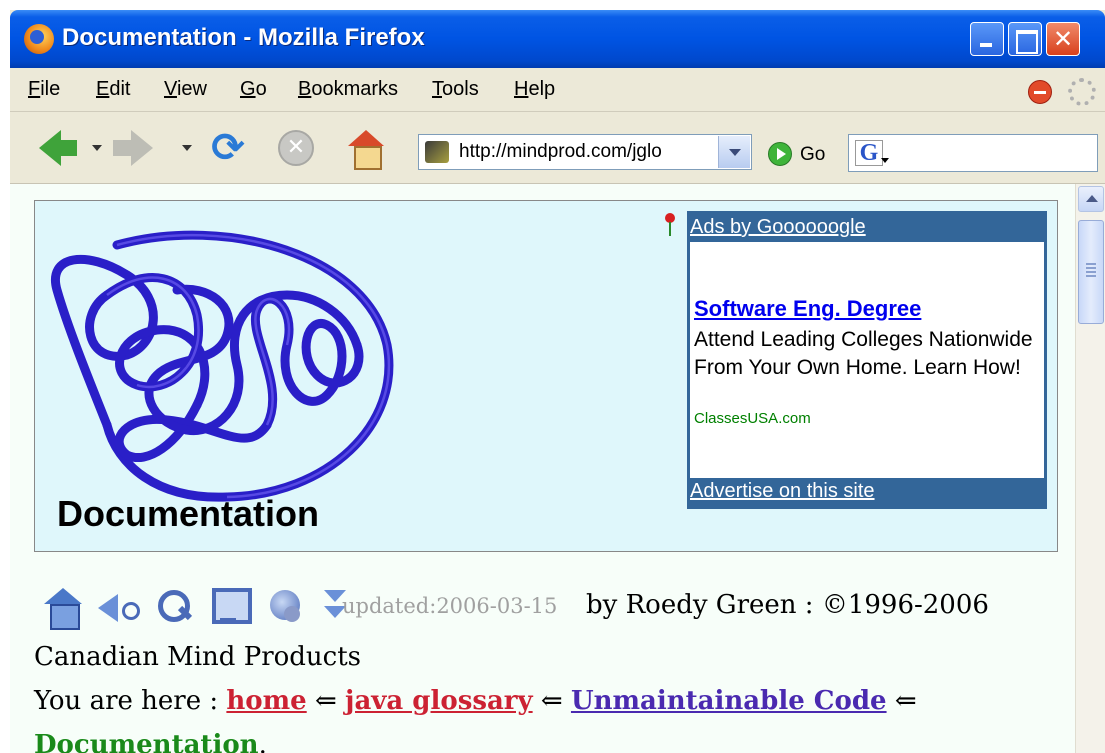 The width and height of the screenshot is (1105, 753). Describe the element at coordinates (670, 225) in the screenshot. I see `rose-icon` at that location.